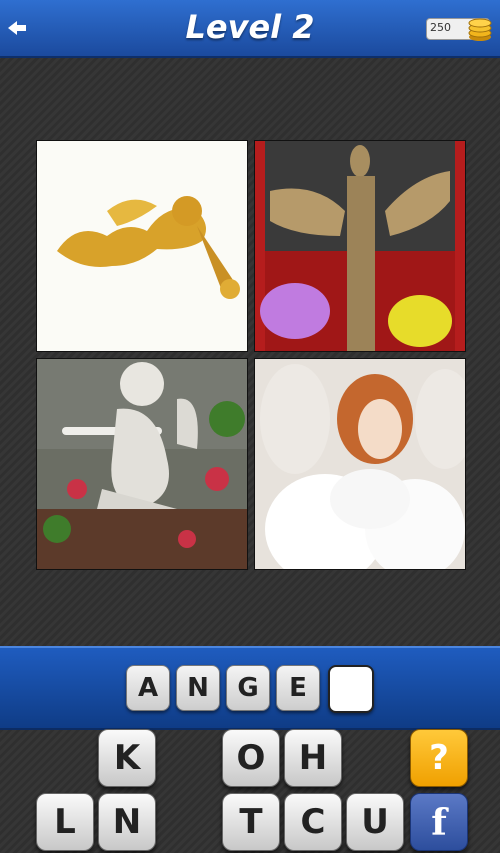  I want to click on photo-straw-angel, so click(360, 246).